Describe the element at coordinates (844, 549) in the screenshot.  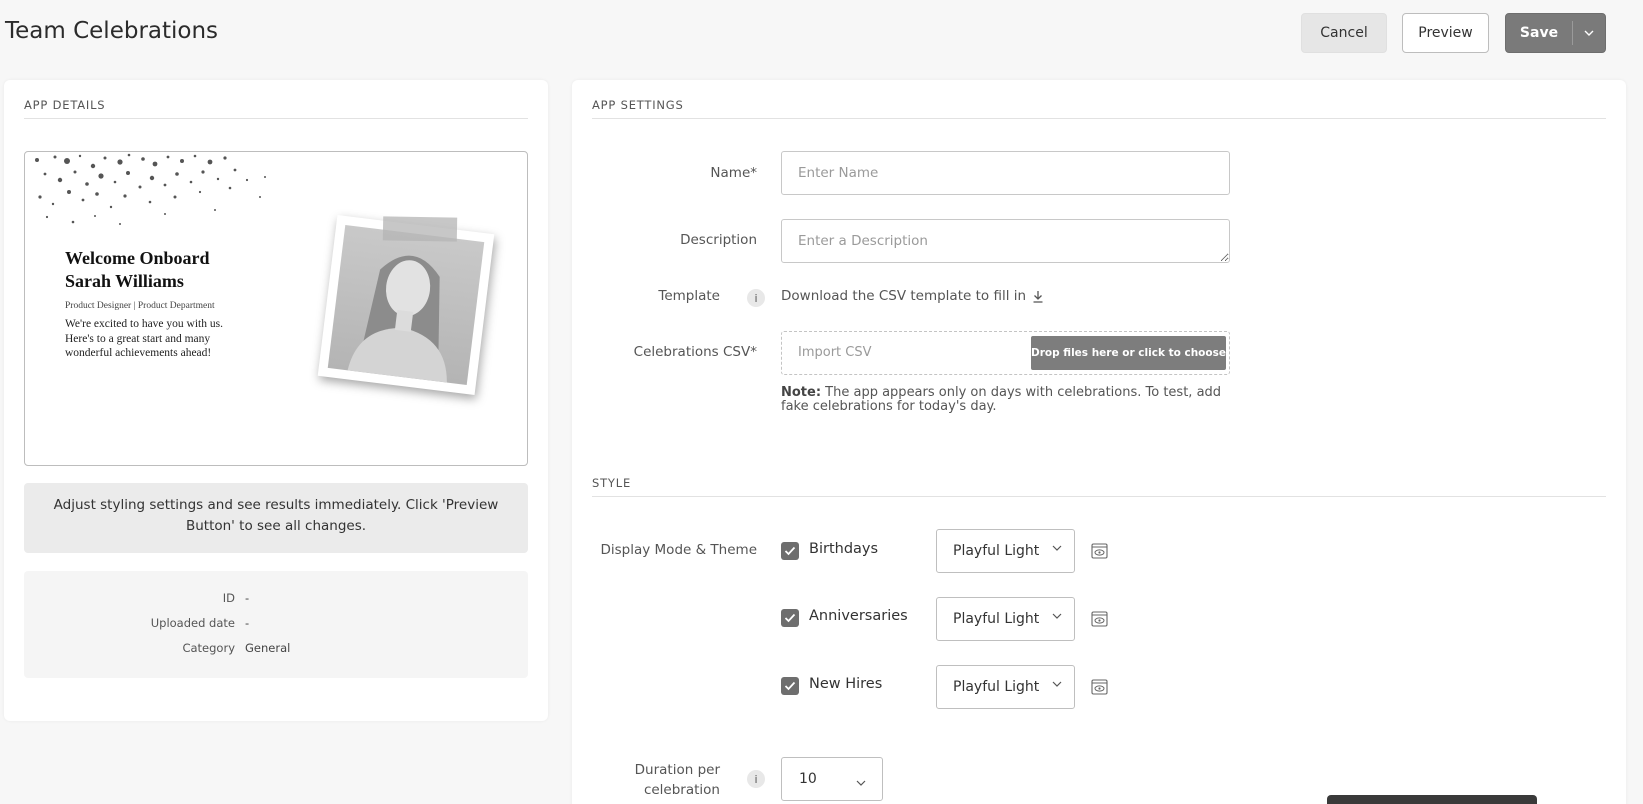
I see `birthdays-label: Birthdays` at that location.